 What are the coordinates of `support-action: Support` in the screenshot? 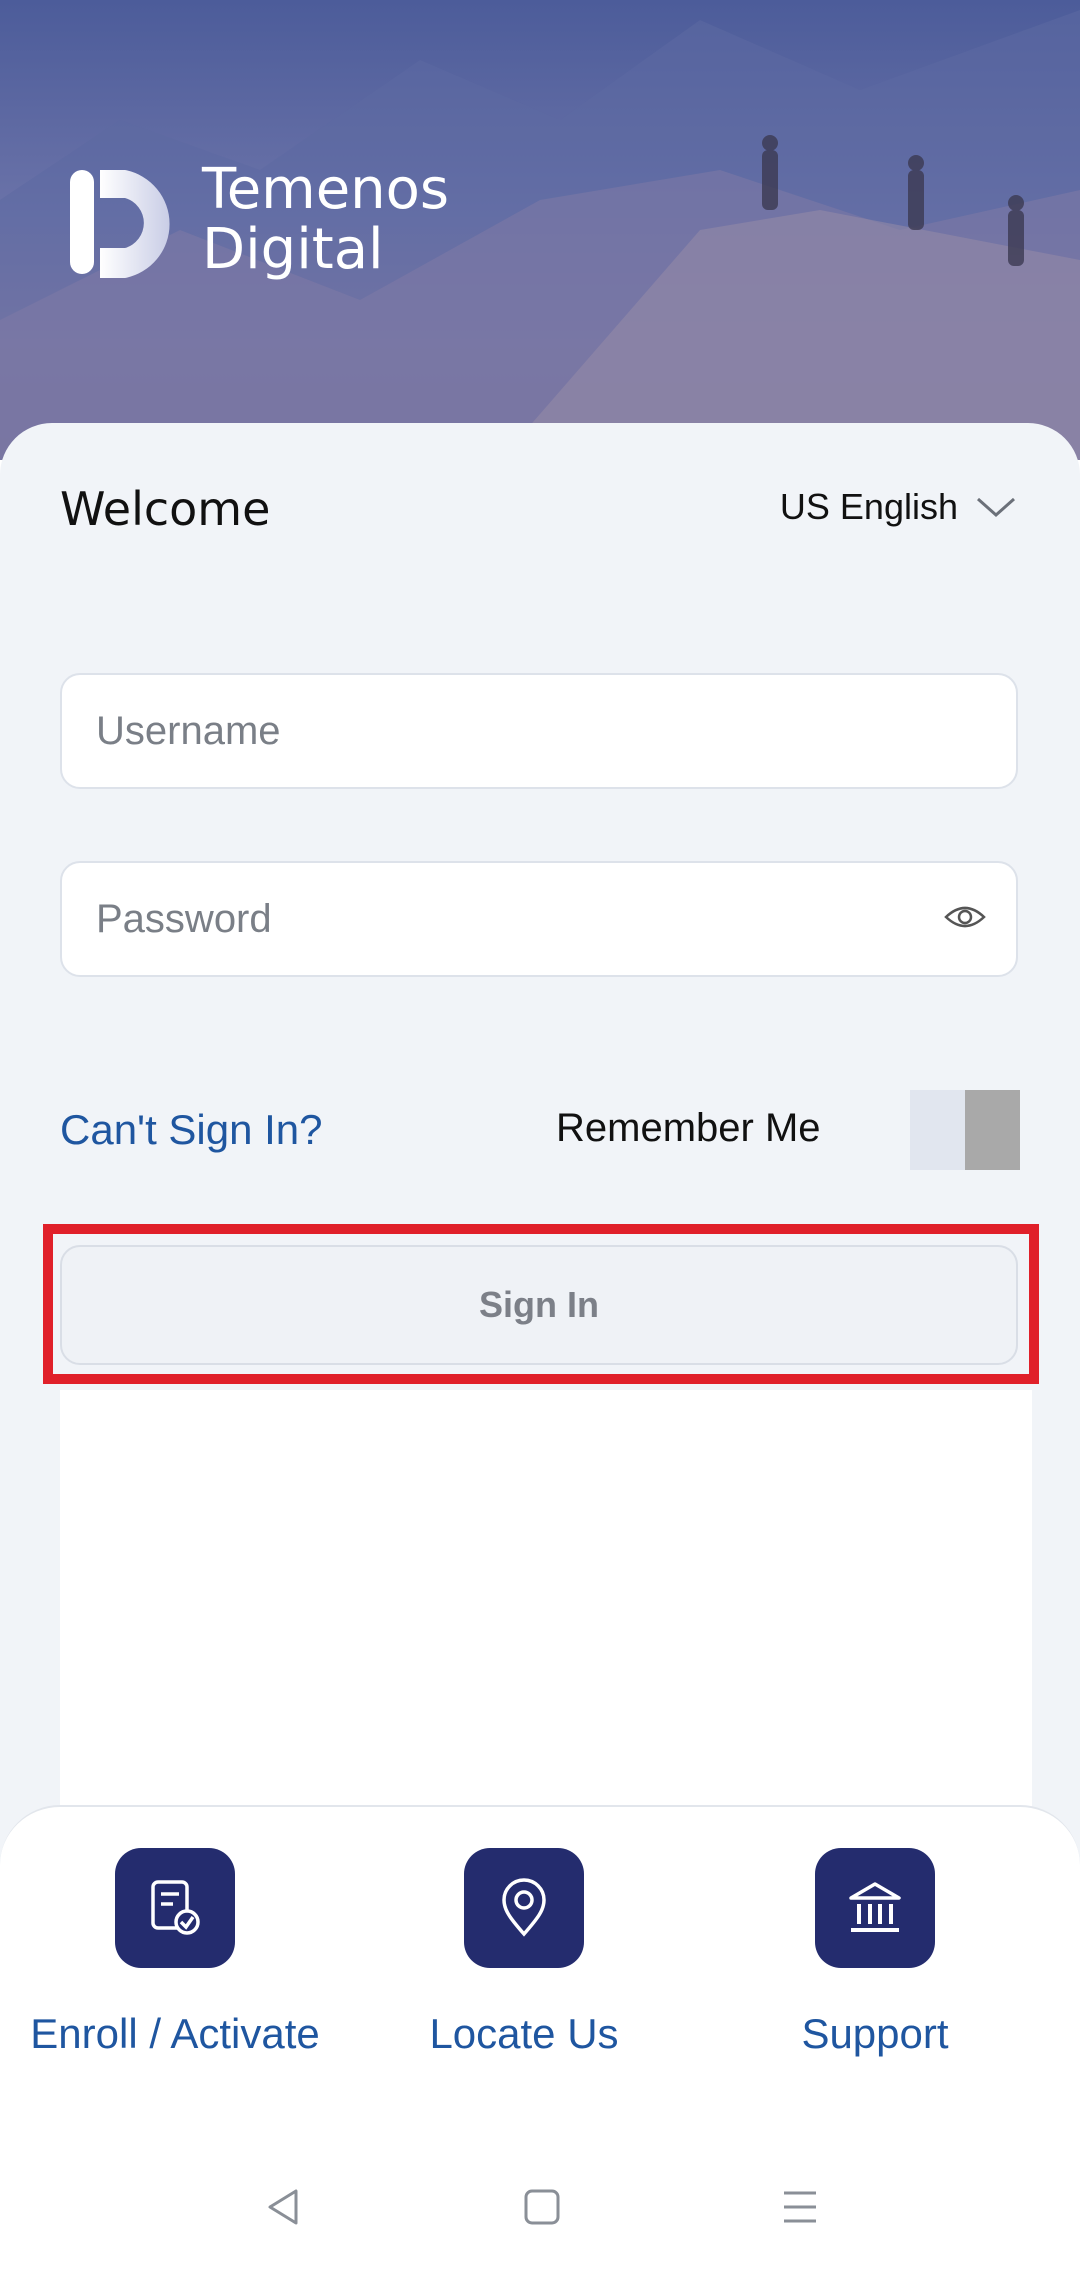 It's located at (875, 1953).